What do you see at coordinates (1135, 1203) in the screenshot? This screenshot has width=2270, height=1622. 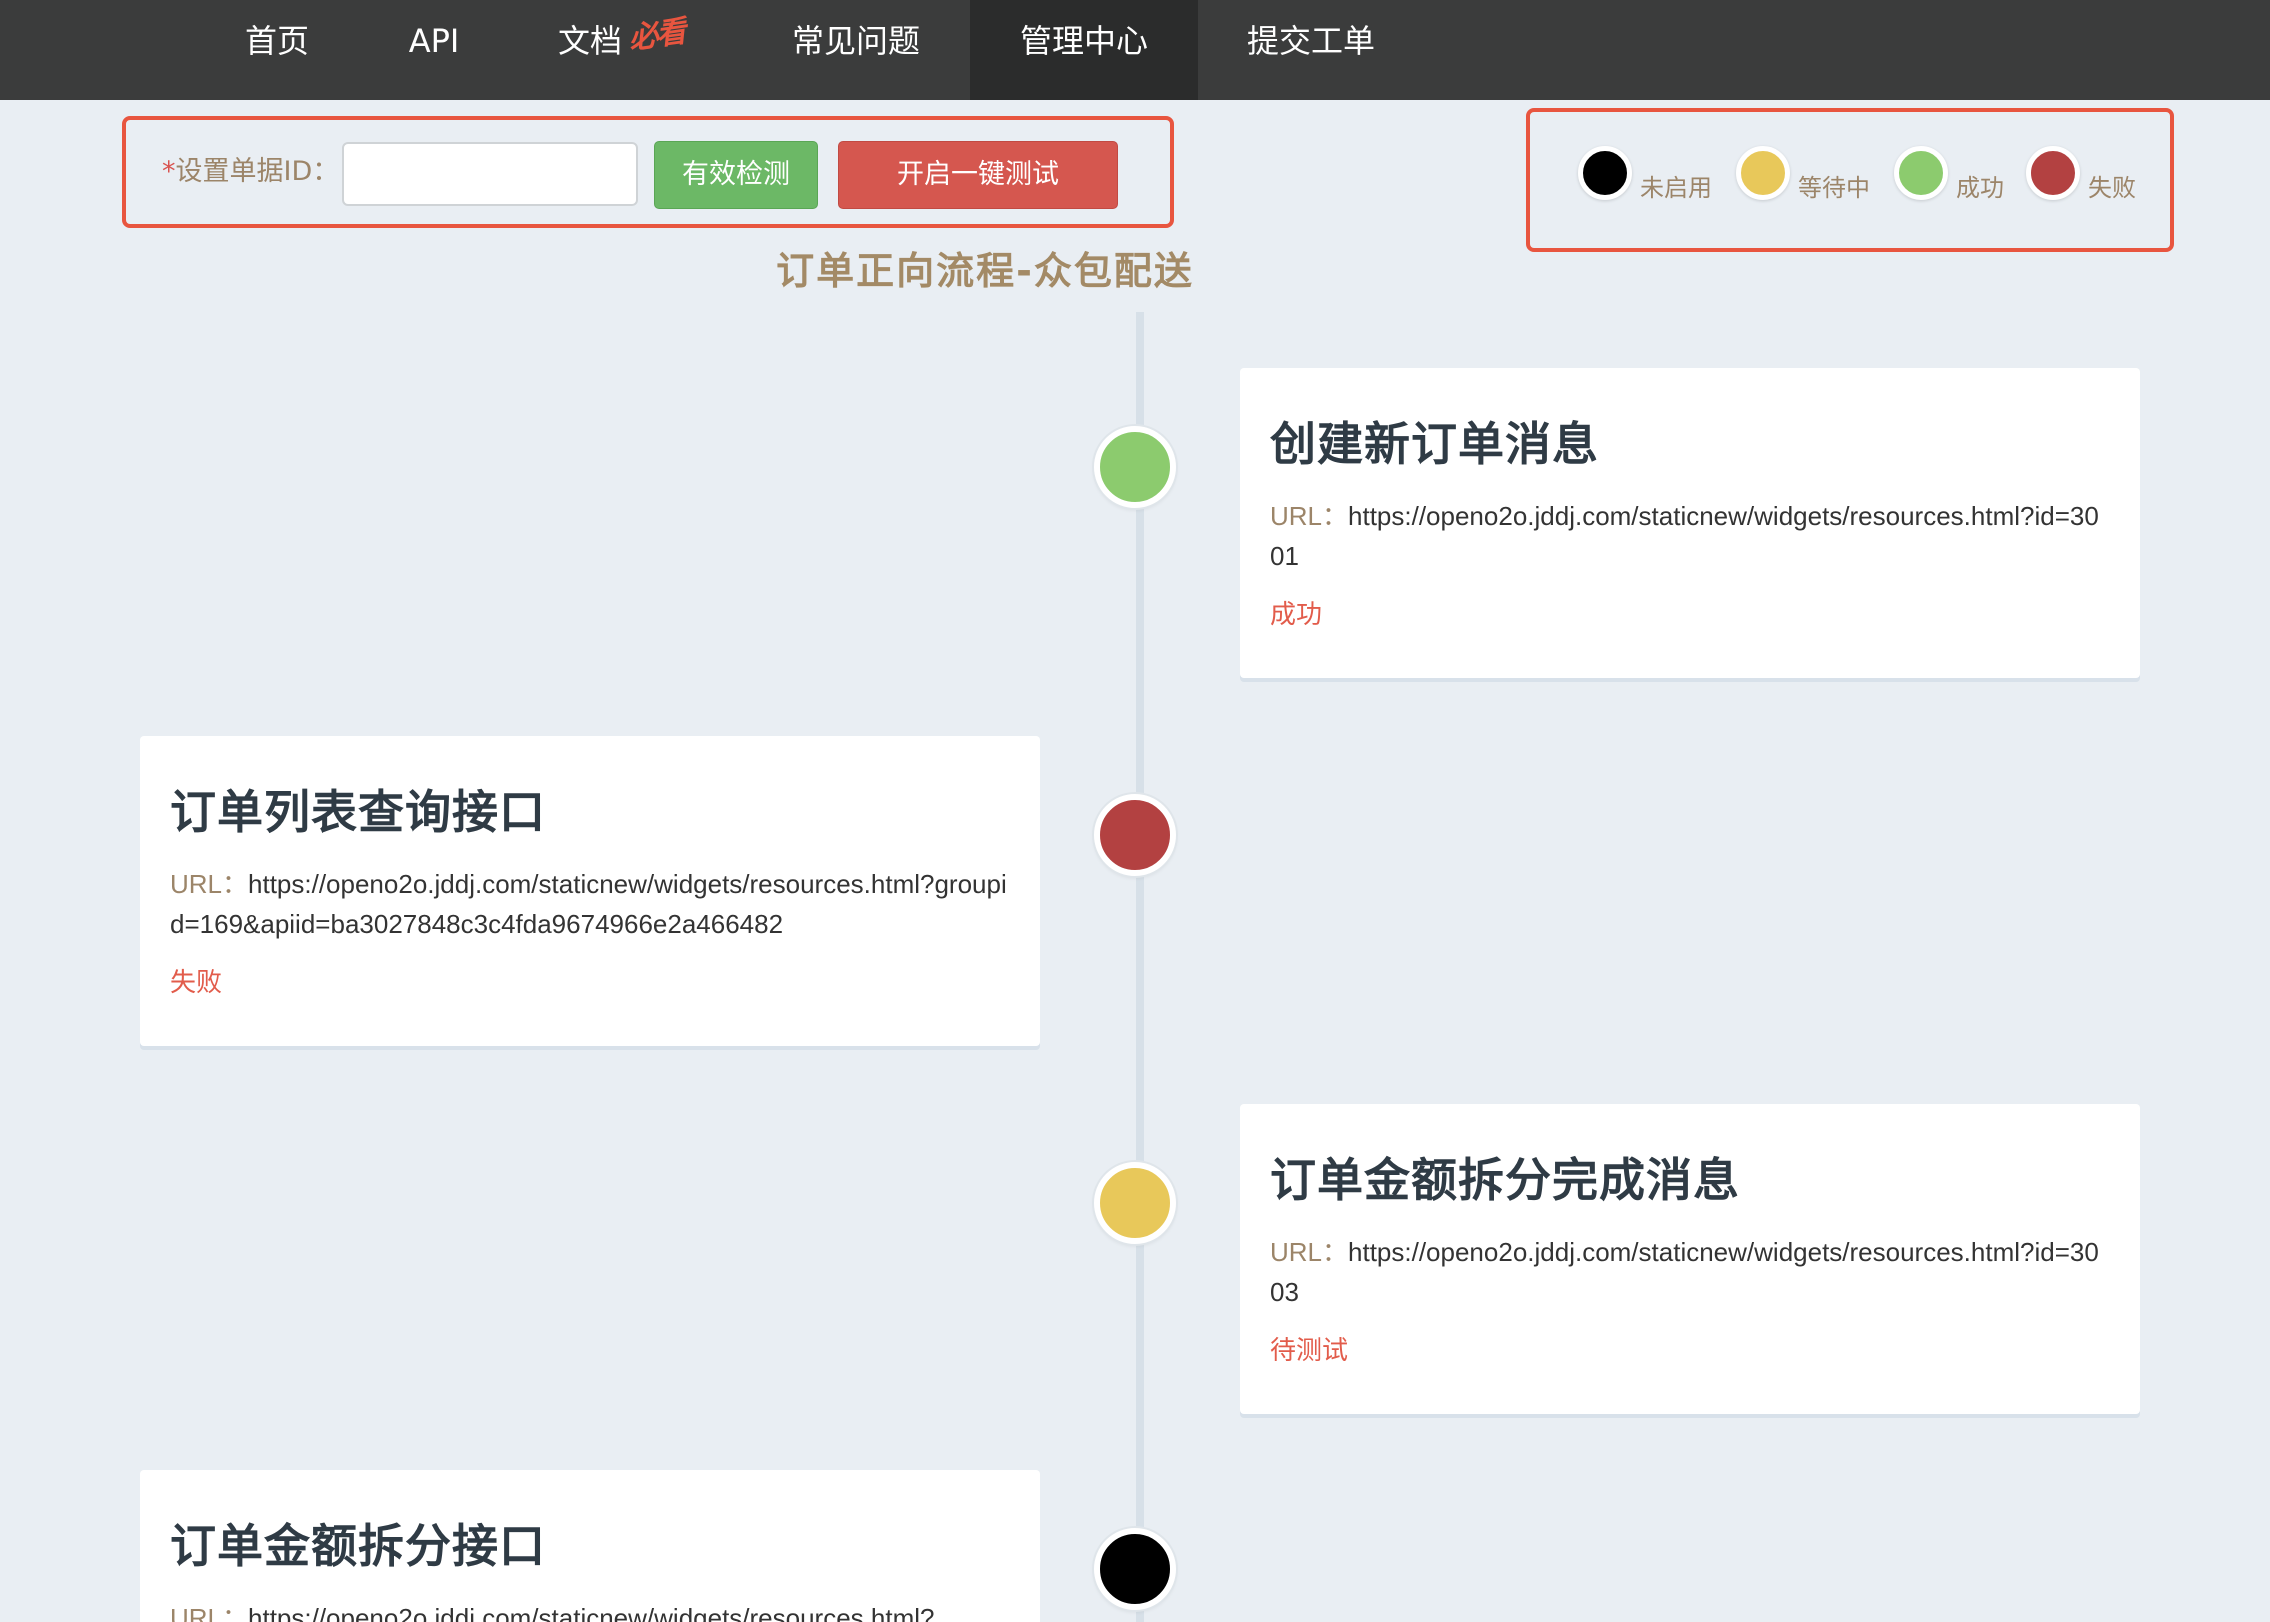 I see `timeline-node-waiting-icon` at bounding box center [1135, 1203].